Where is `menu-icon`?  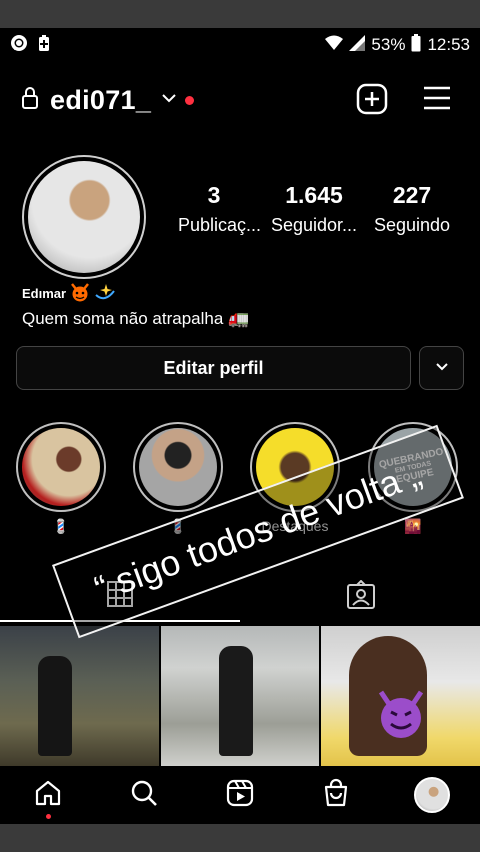
menu-icon is located at coordinates (437, 101).